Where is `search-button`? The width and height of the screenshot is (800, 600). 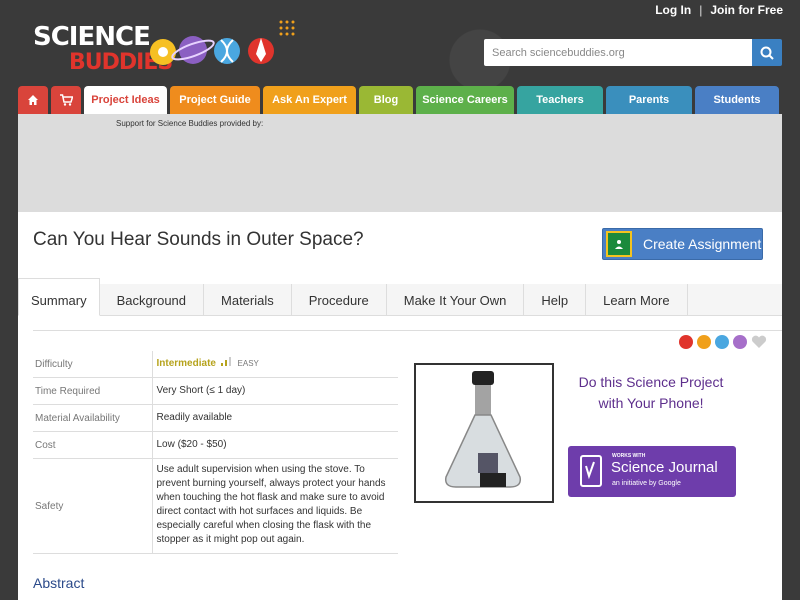 search-button is located at coordinates (767, 52).